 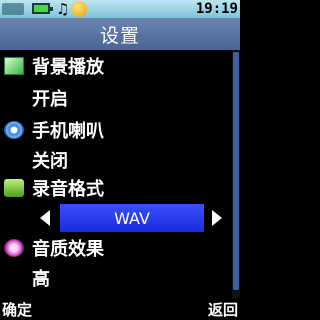 What do you see at coordinates (14, 130) in the screenshot?
I see `speaker-icon` at bounding box center [14, 130].